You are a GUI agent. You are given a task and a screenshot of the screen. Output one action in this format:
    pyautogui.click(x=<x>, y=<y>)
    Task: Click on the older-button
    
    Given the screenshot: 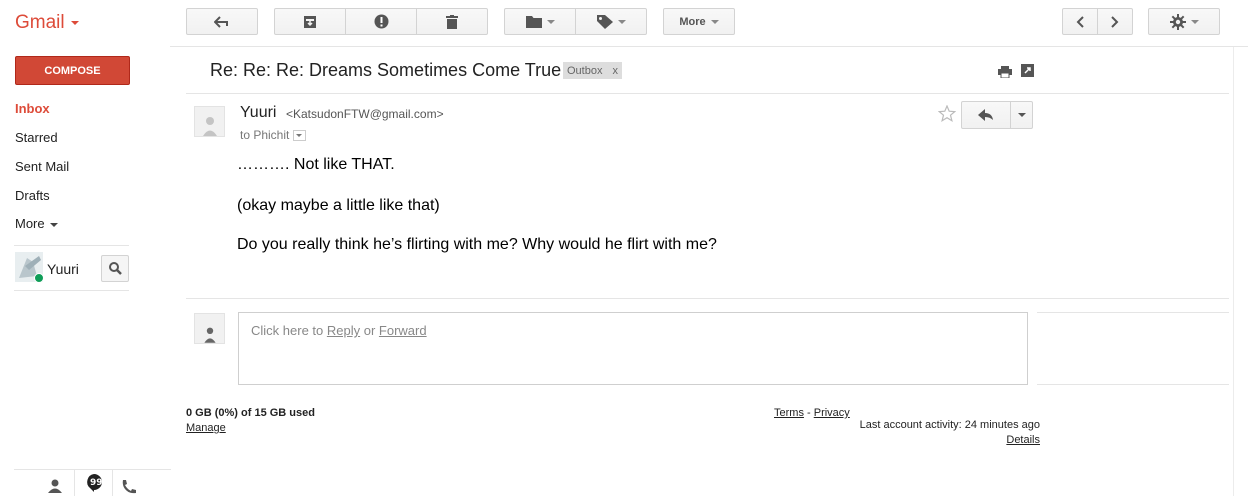 What is the action you would take?
    pyautogui.click(x=1115, y=21)
    